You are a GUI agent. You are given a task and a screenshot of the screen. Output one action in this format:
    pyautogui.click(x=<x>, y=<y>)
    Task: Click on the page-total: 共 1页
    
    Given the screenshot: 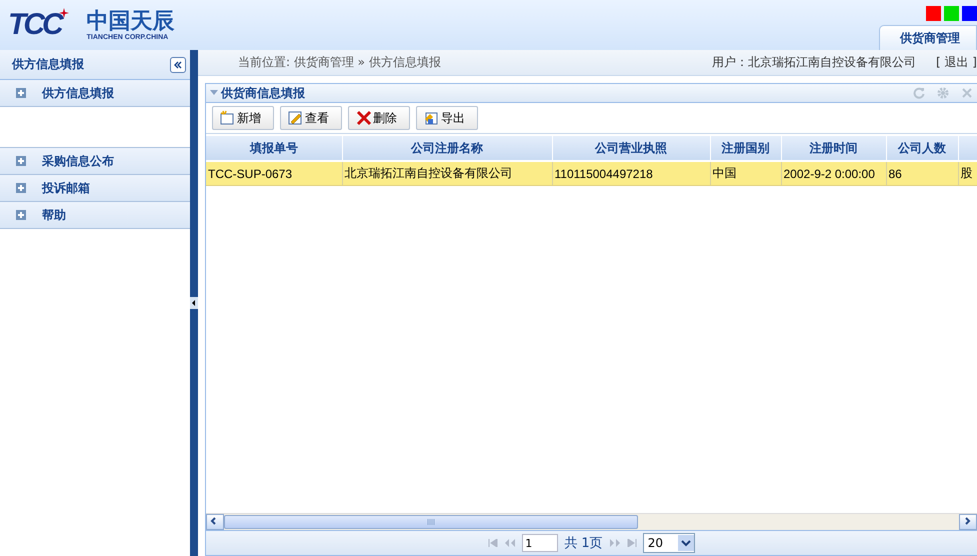 What is the action you would take?
    pyautogui.click(x=583, y=543)
    